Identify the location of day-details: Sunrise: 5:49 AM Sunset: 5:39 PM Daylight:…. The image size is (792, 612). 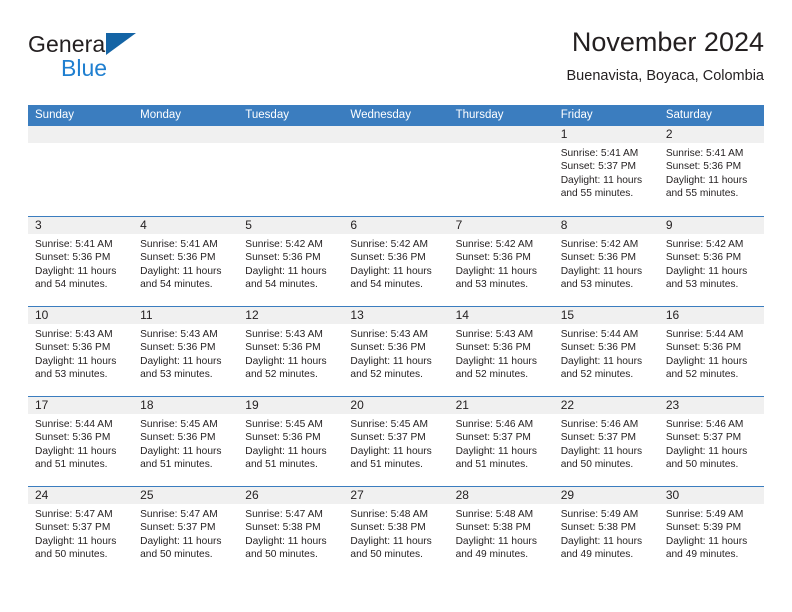
(711, 532).